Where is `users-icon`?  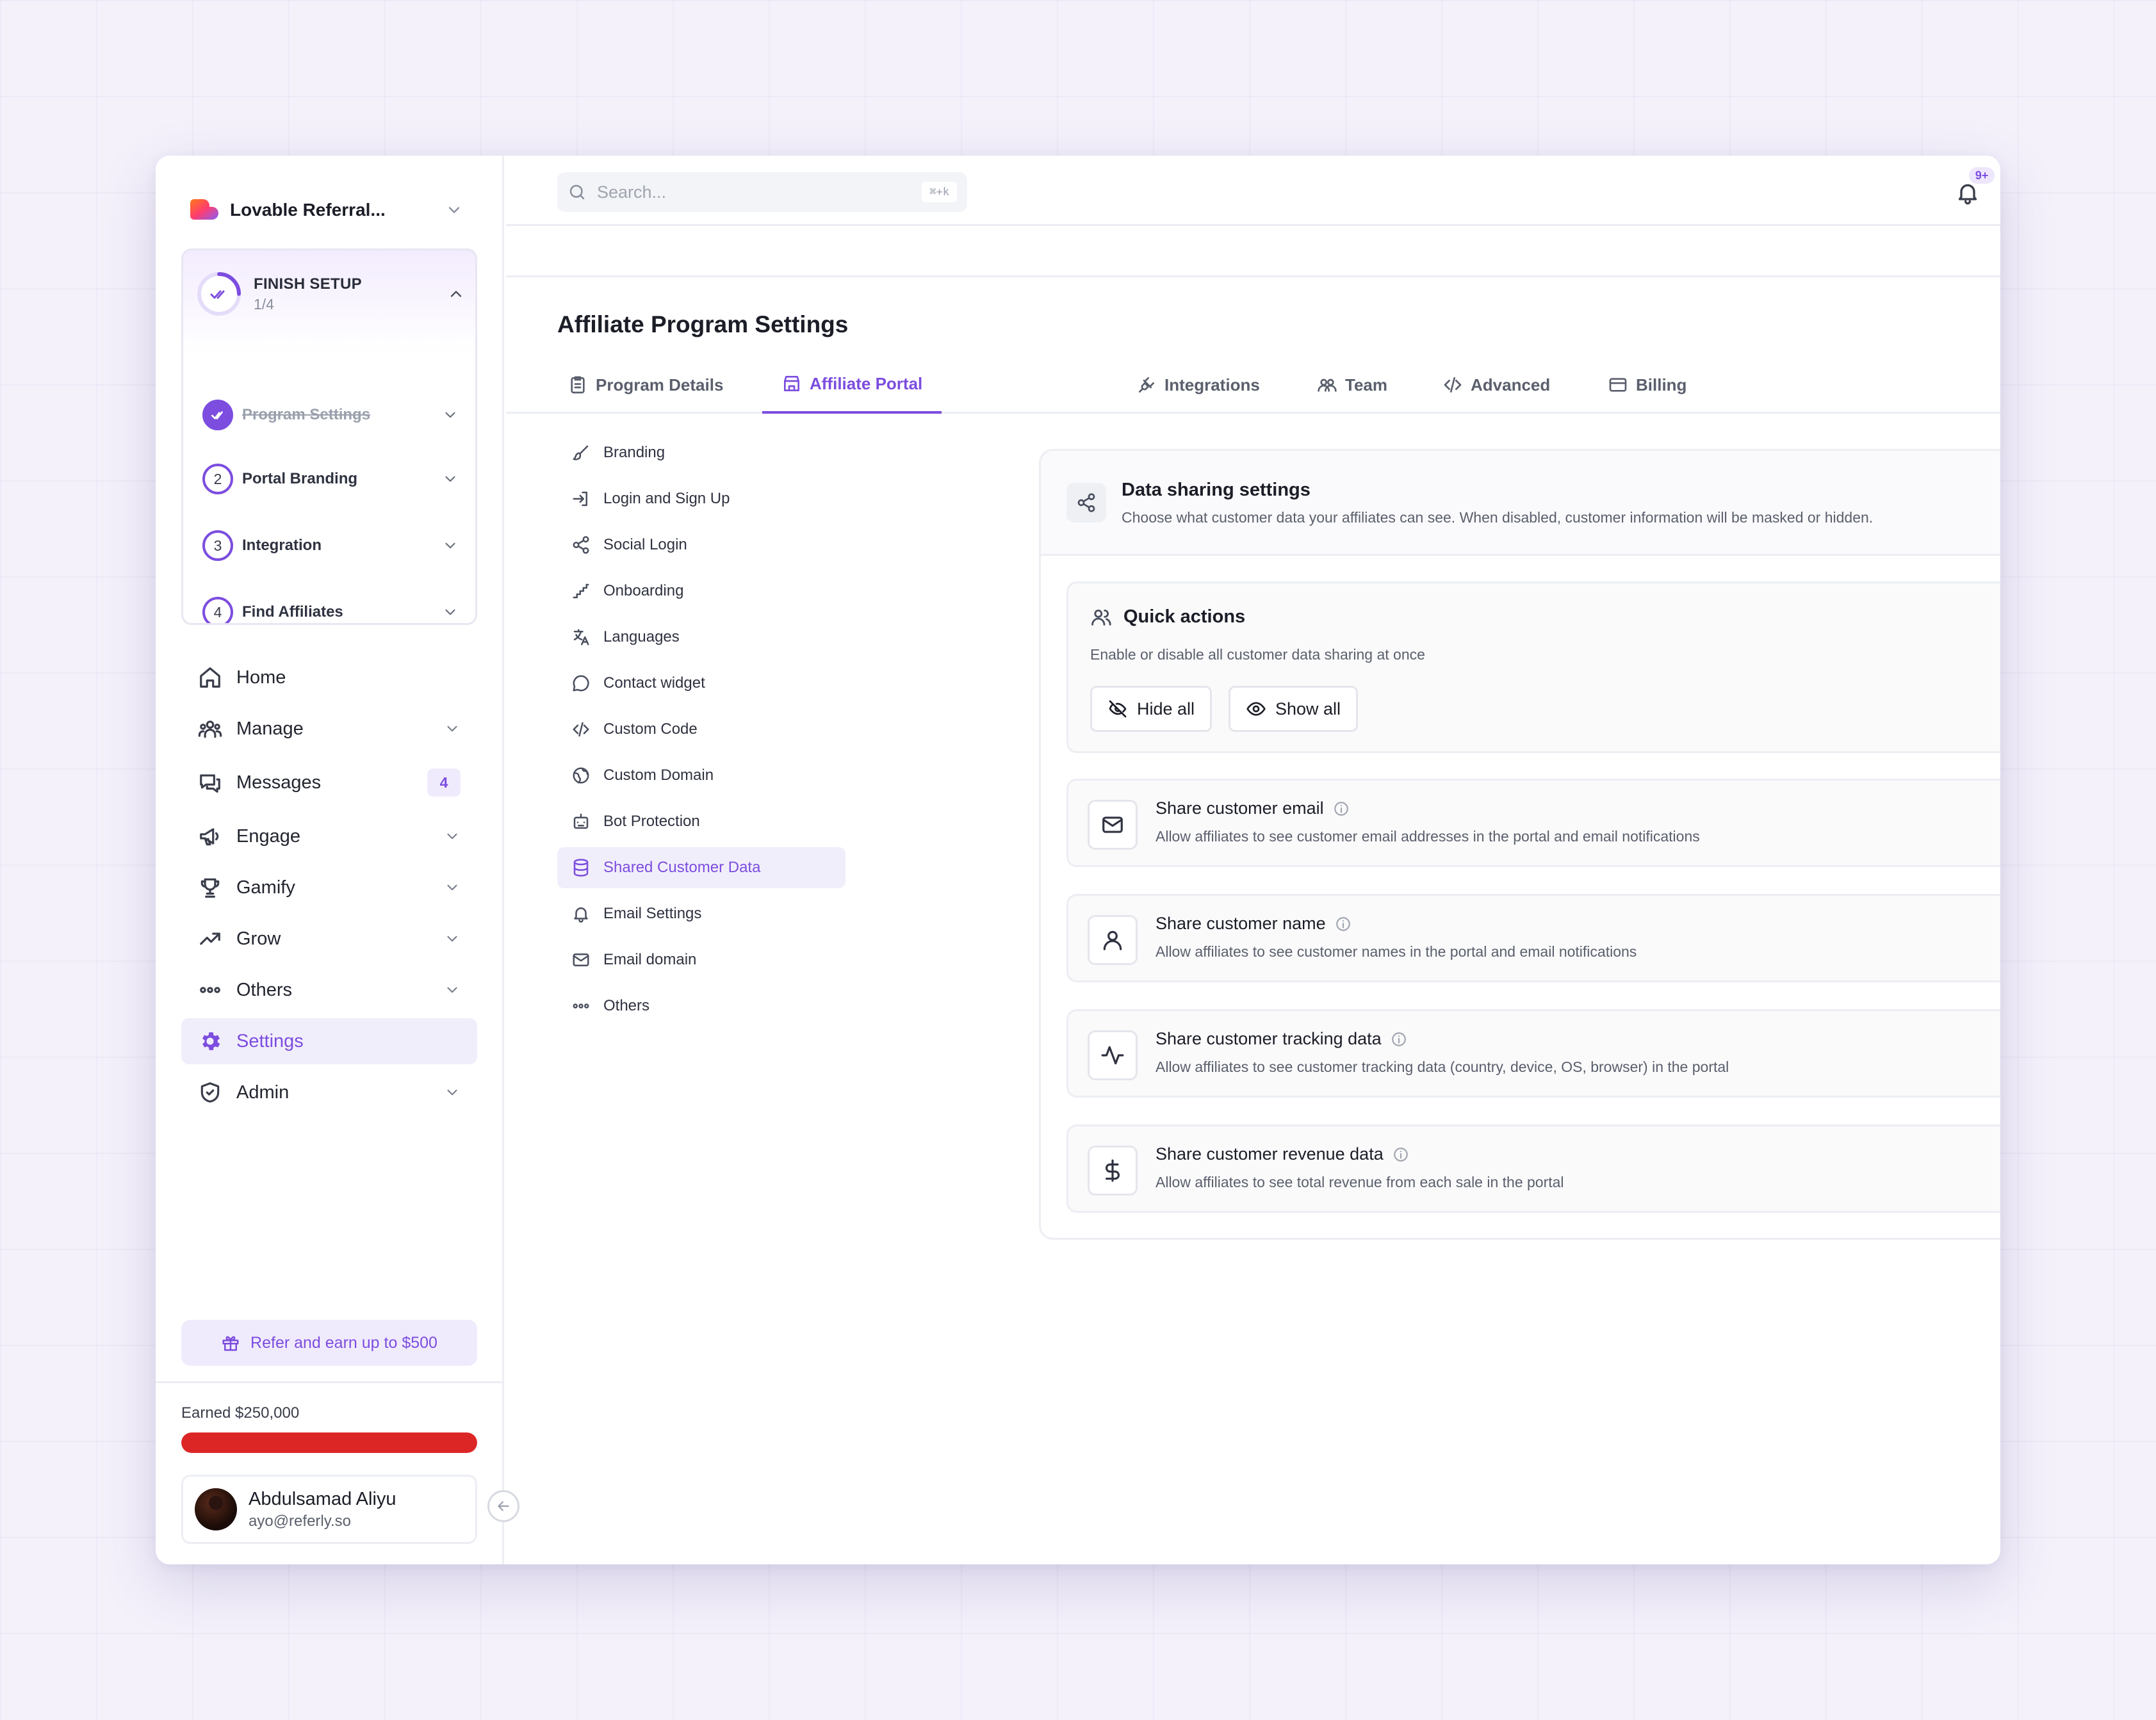
users-icon is located at coordinates (210, 729).